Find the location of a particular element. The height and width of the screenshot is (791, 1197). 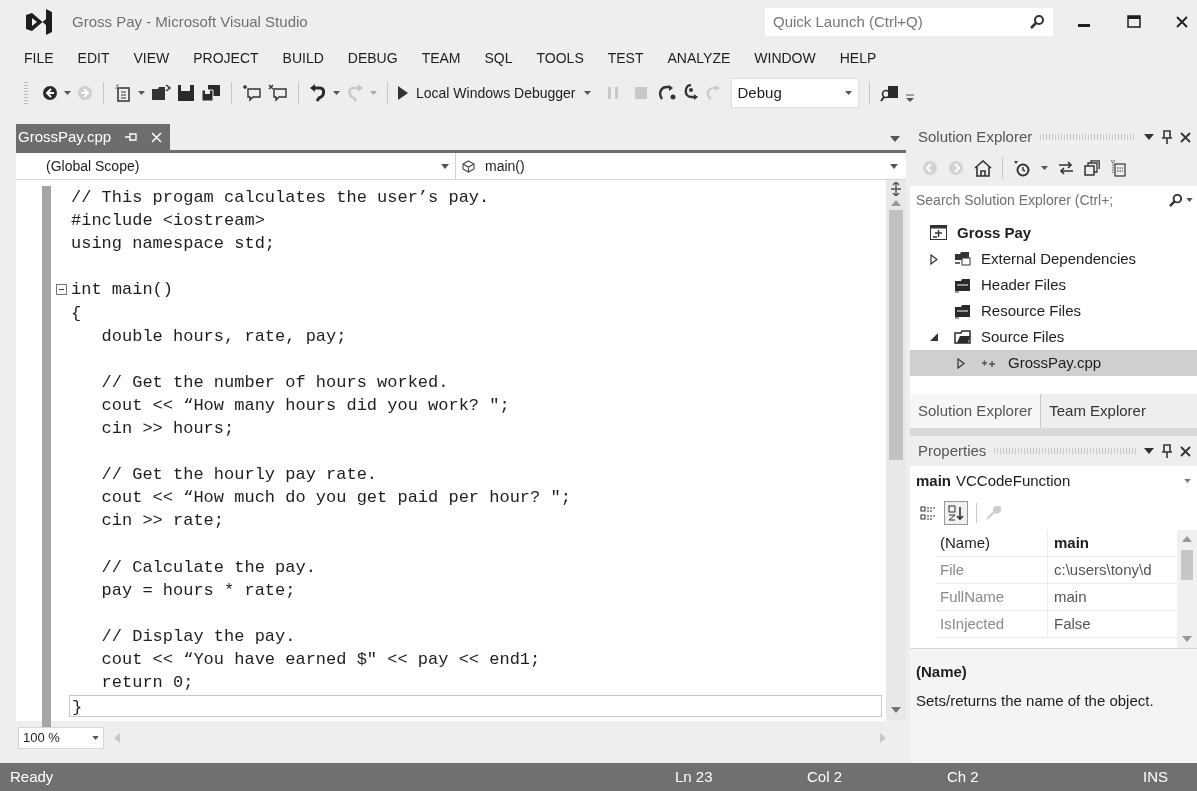

back-icon is located at coordinates (50, 93).